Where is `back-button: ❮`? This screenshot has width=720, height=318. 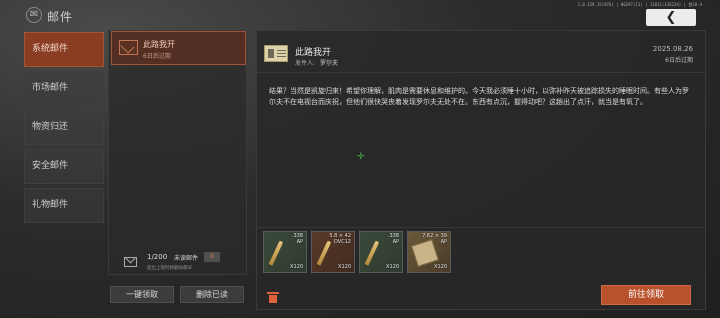
back-button: ❮ is located at coordinates (671, 17).